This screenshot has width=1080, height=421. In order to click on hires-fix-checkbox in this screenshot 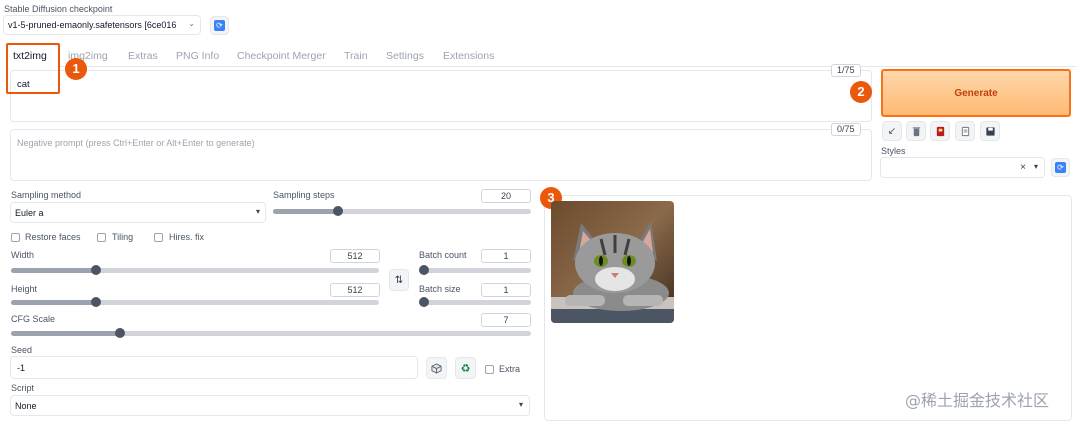, I will do `click(158, 237)`.